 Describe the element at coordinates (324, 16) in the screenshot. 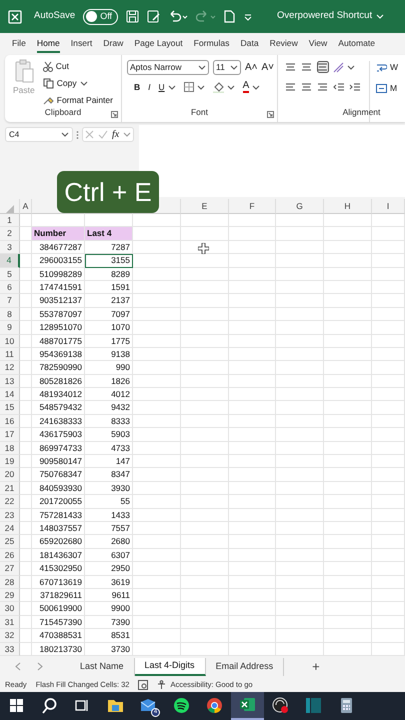

I see `window-title: Overpowered Shortcut` at that location.